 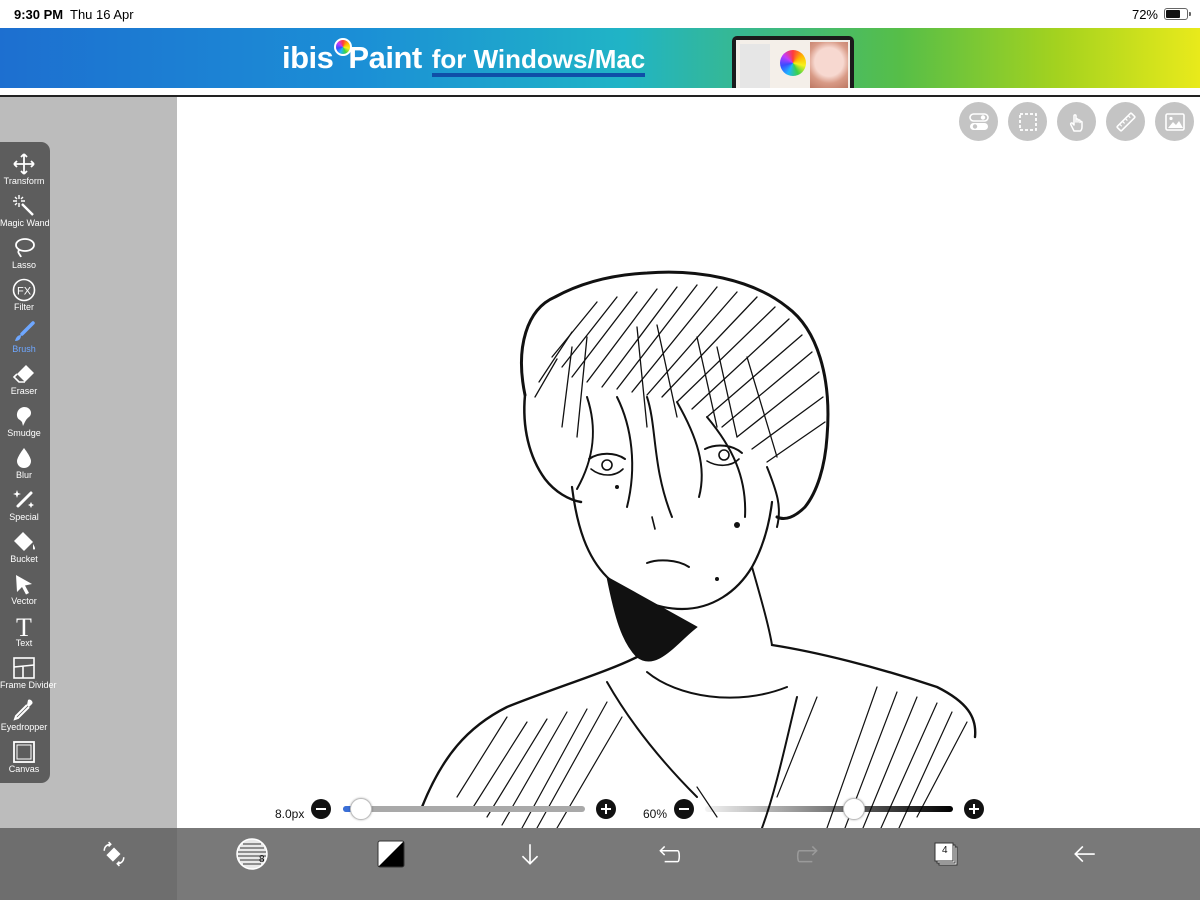 I want to click on transform-pen-button, so click(x=114, y=854).